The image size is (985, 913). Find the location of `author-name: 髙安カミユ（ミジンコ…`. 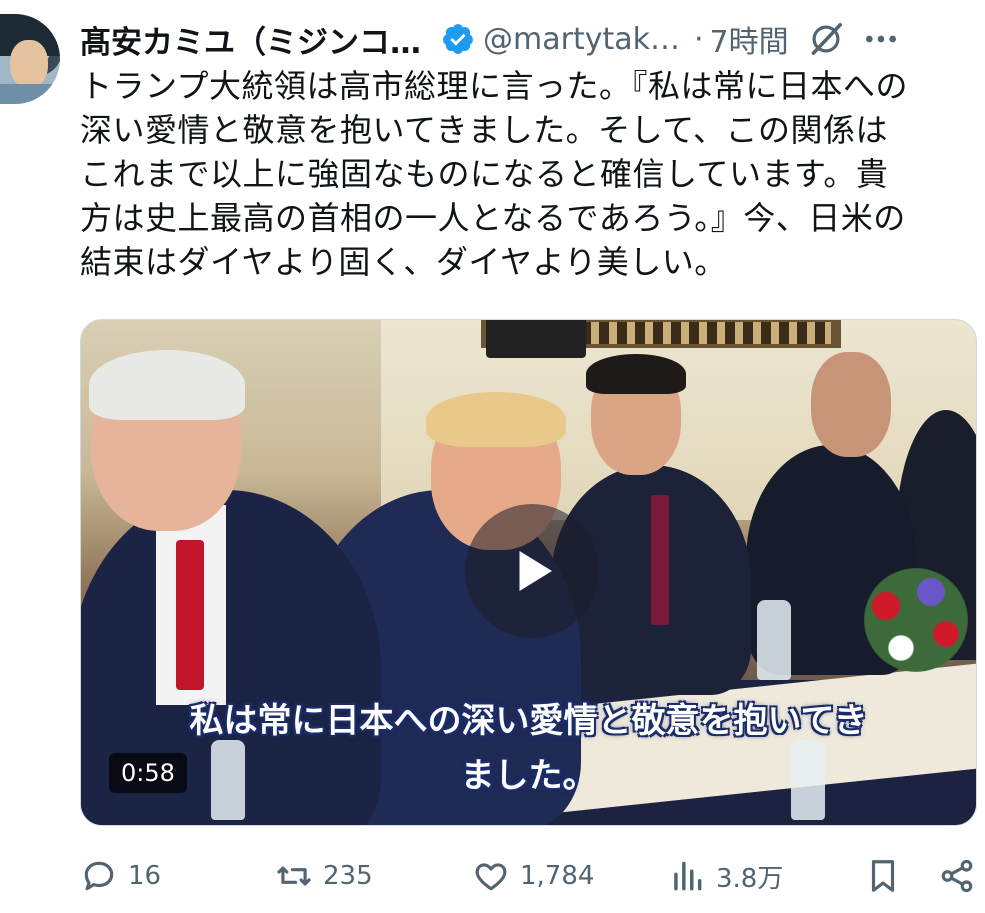

author-name: 髙安カミユ（ミジンコ… is located at coordinates (250, 39).